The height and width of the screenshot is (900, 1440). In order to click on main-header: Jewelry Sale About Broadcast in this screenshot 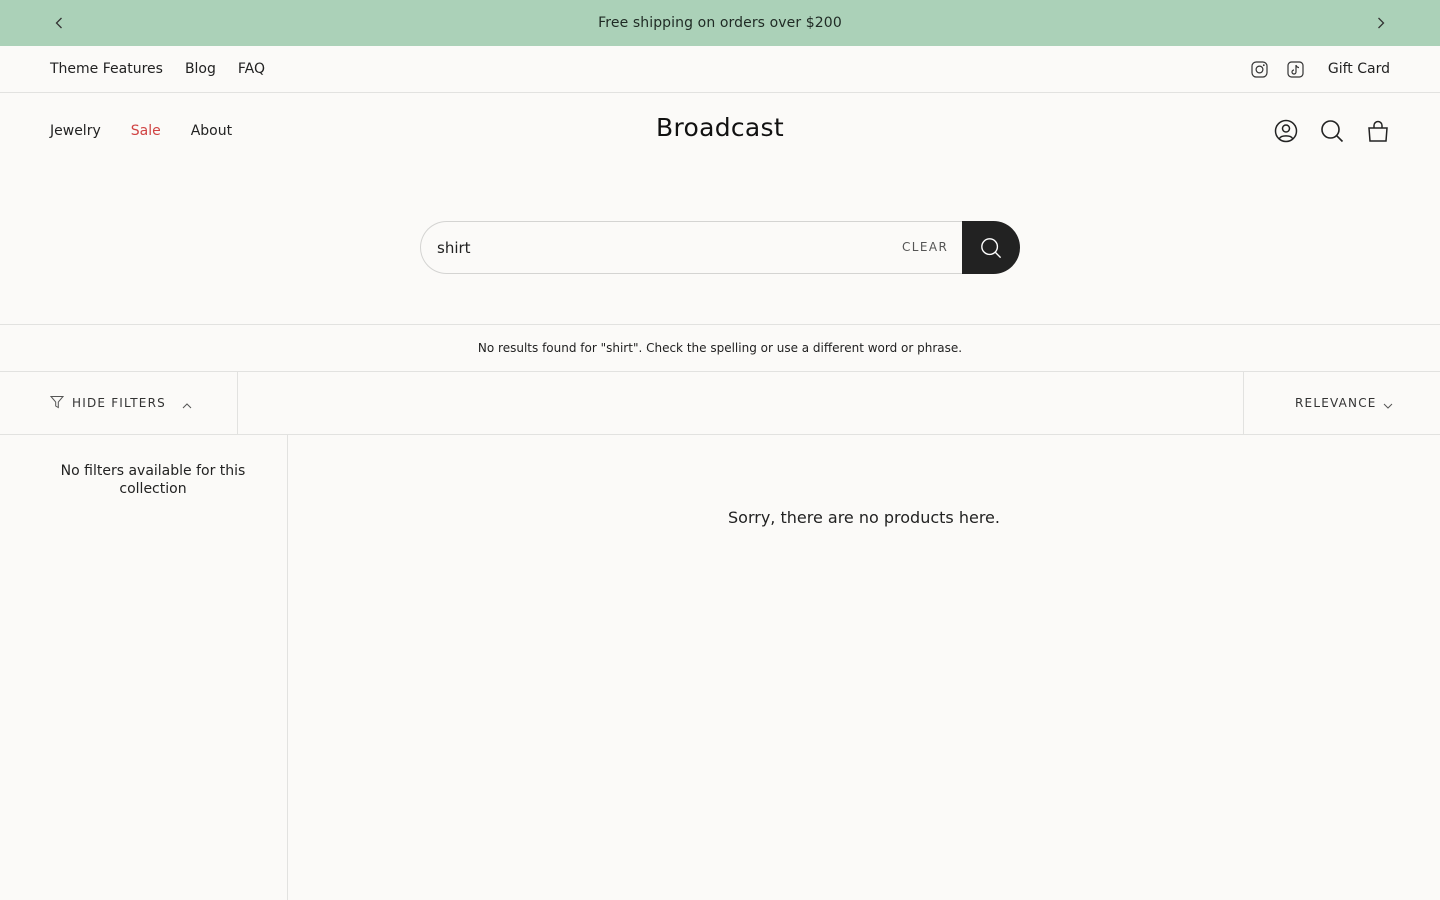, I will do `click(720, 131)`.